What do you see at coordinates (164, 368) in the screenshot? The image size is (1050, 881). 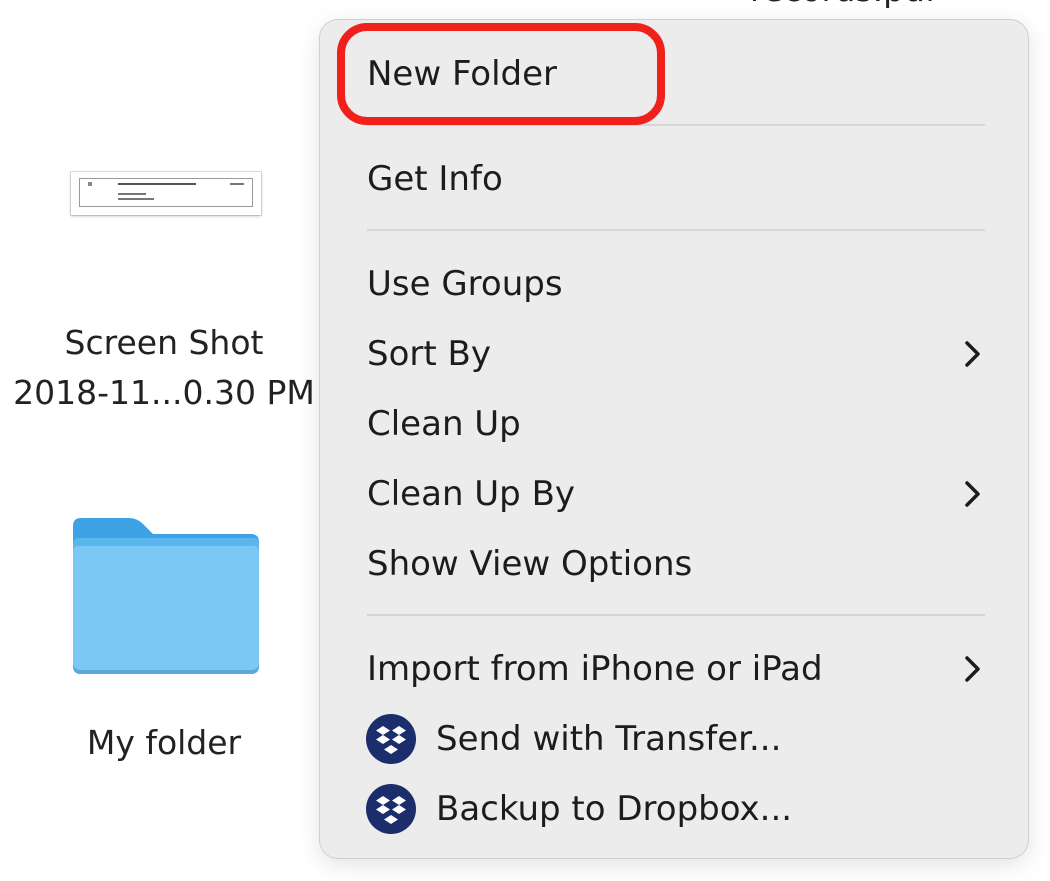 I see `file-label-screenshot: Screen Shot 2018-11...0.30 PM` at bounding box center [164, 368].